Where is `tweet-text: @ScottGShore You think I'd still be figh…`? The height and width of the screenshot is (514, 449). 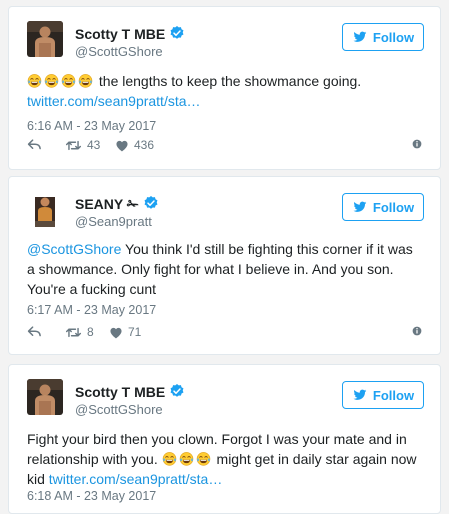 tweet-text: @ScottGShore You think I'd still be figh… is located at coordinates (224, 269).